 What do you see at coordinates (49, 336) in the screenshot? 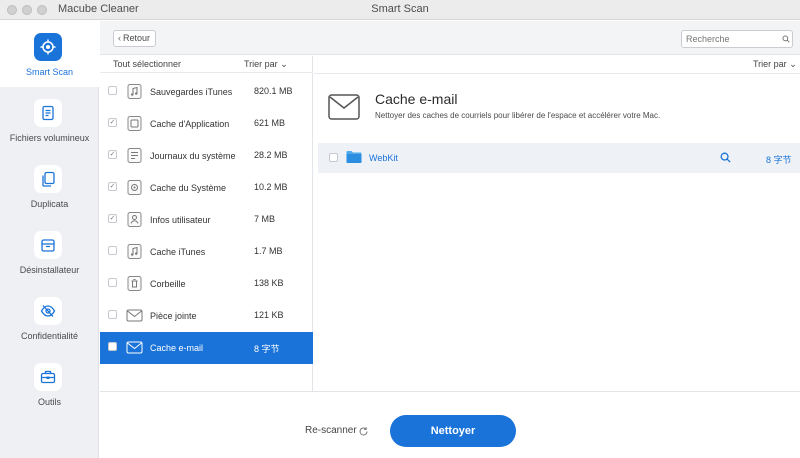
I see `sidebar-item-label: Confidentialité` at bounding box center [49, 336].